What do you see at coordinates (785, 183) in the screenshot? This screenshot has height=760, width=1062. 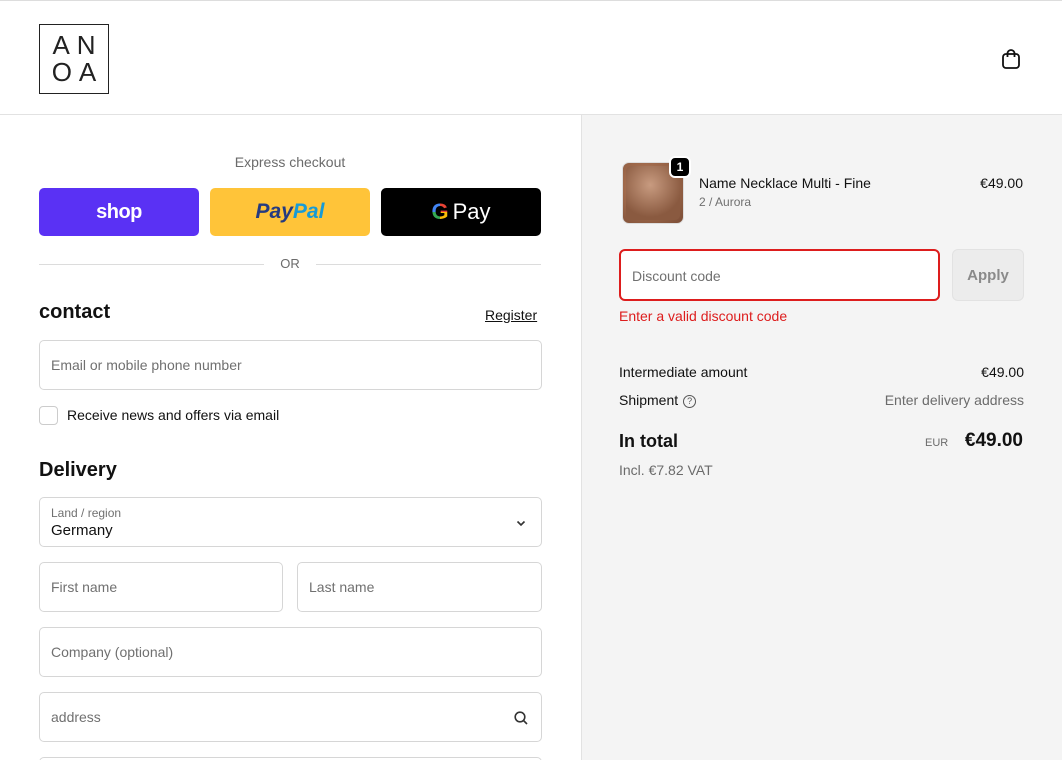 I see `product-name: Name Necklace Multi - Fine` at bounding box center [785, 183].